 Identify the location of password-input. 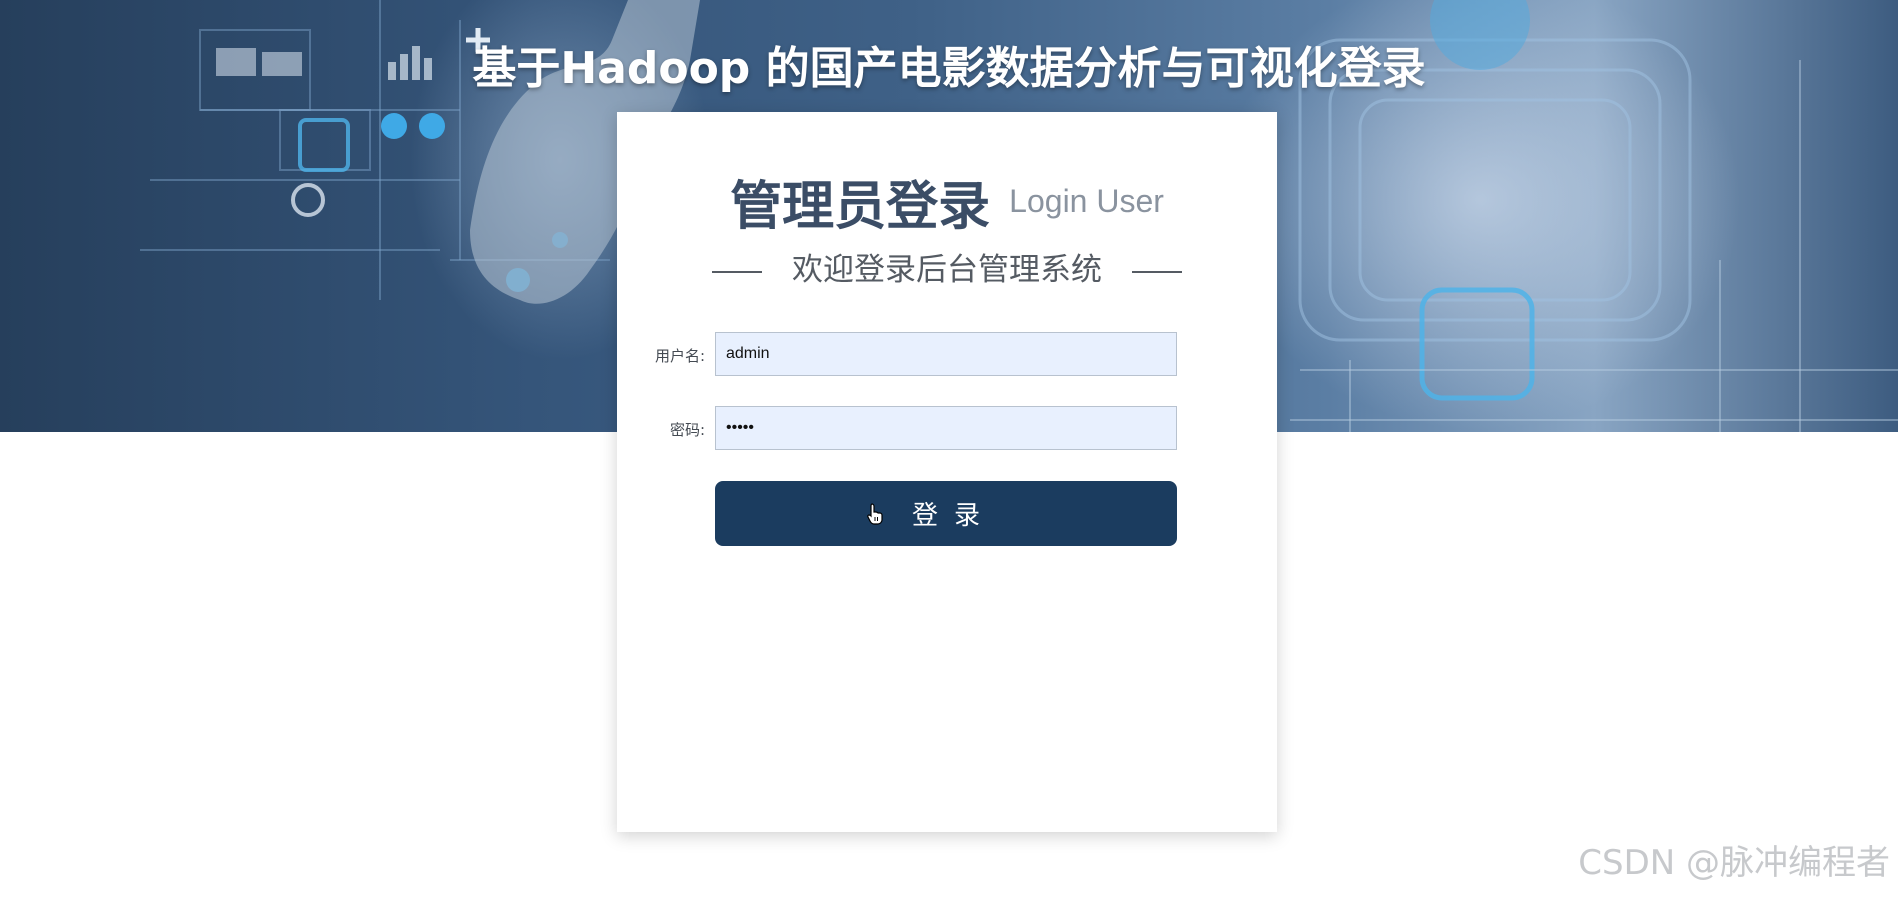
(946, 428).